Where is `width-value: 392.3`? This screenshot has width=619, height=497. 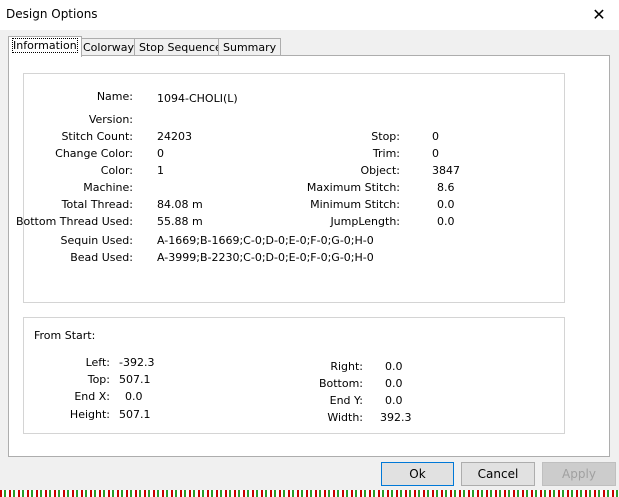 width-value: 392.3 is located at coordinates (396, 417).